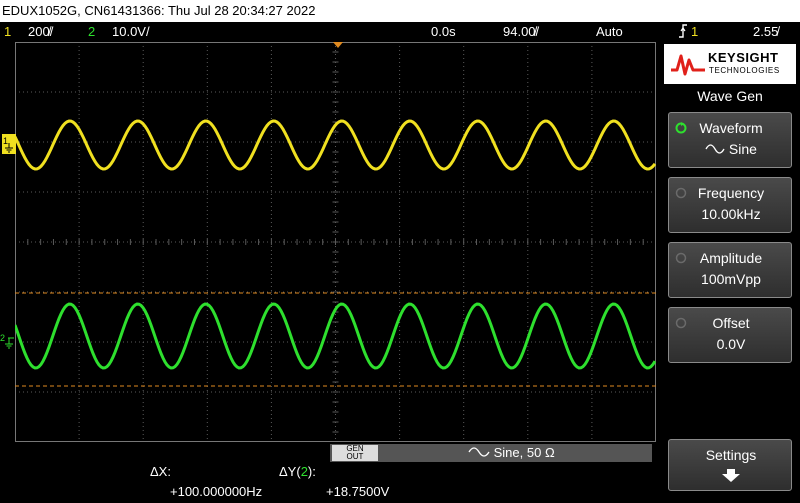 The height and width of the screenshot is (503, 800). I want to click on wave-description: Sine, 50 Ω, so click(511, 453).